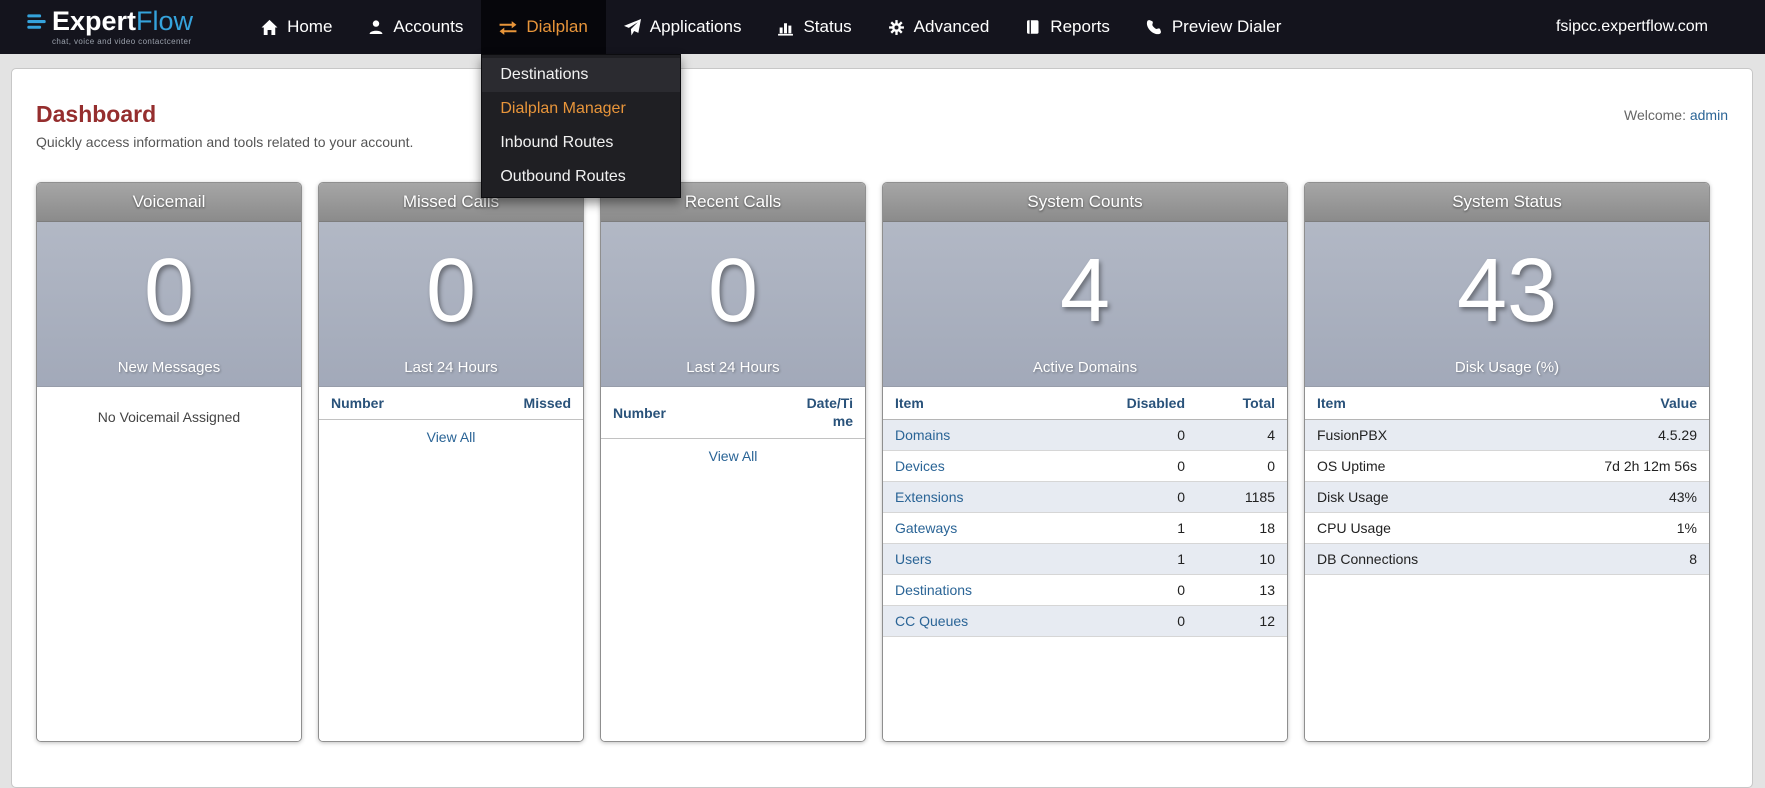 This screenshot has height=788, width=1765. Describe the element at coordinates (1709, 115) in the screenshot. I see `welcome-user-link: admin` at that location.